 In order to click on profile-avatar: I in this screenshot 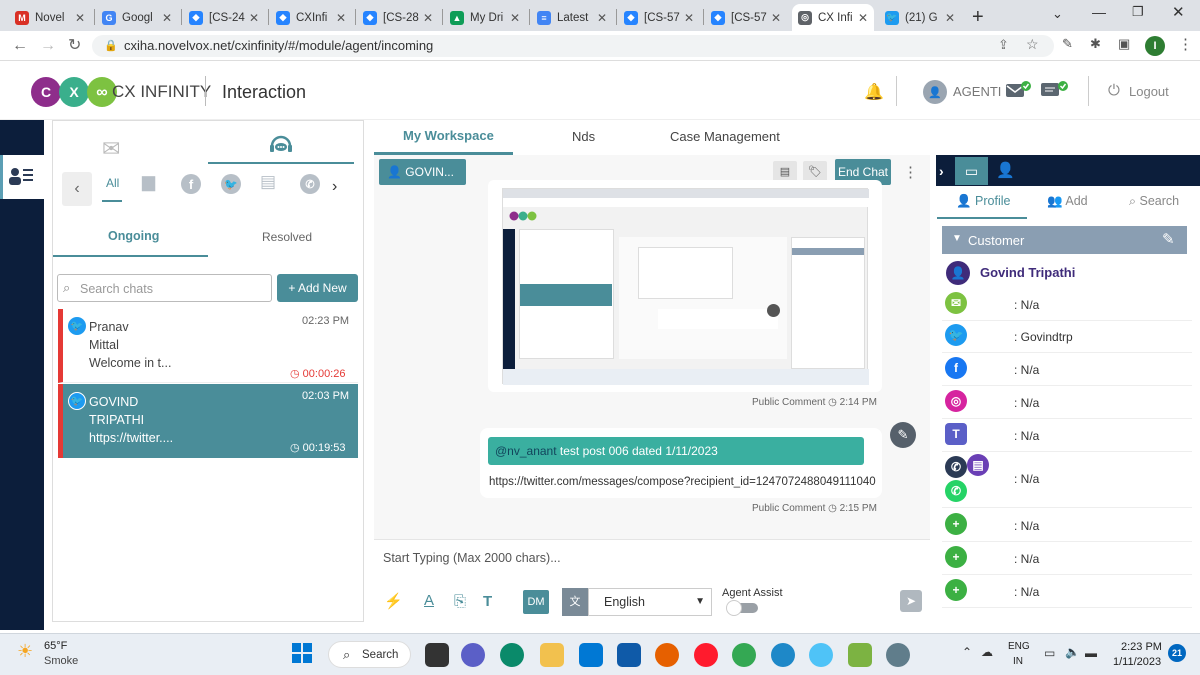, I will do `click(1155, 46)`.